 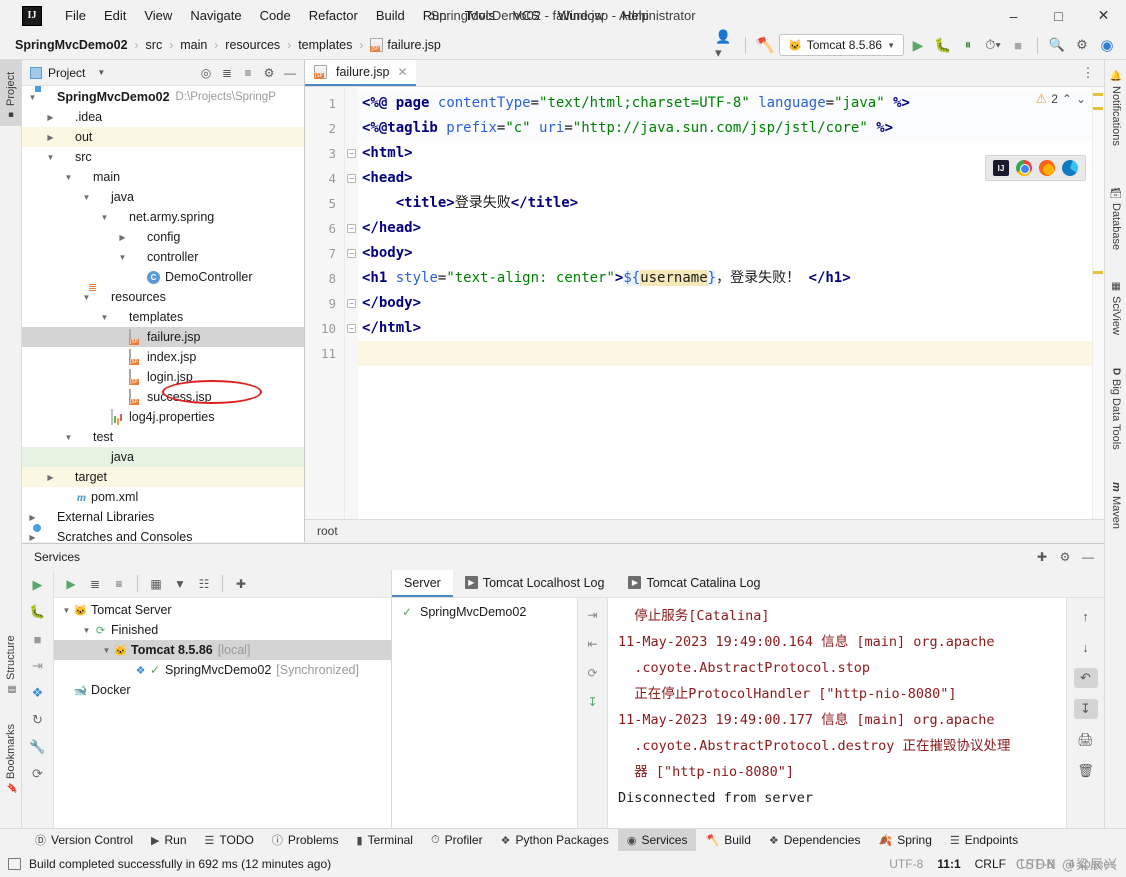 What do you see at coordinates (918, 45) in the screenshot?
I see `run-button: ▶` at bounding box center [918, 45].